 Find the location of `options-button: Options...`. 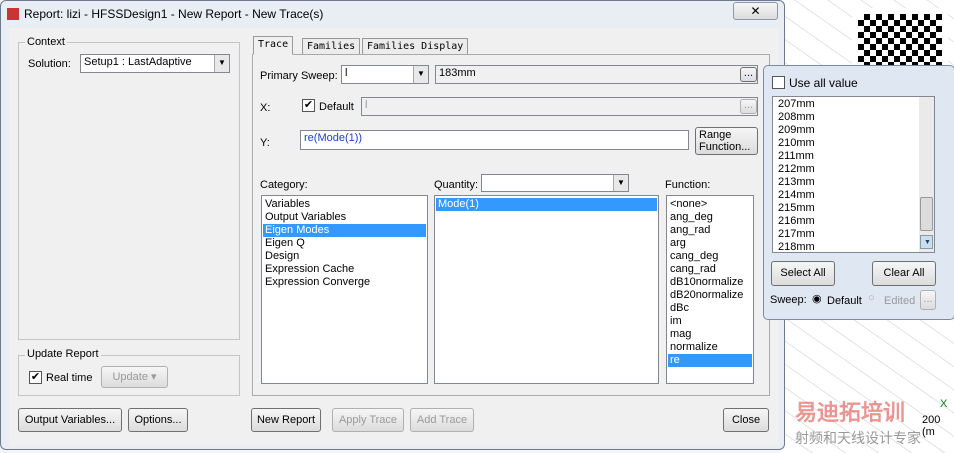

options-button: Options... is located at coordinates (158, 420).